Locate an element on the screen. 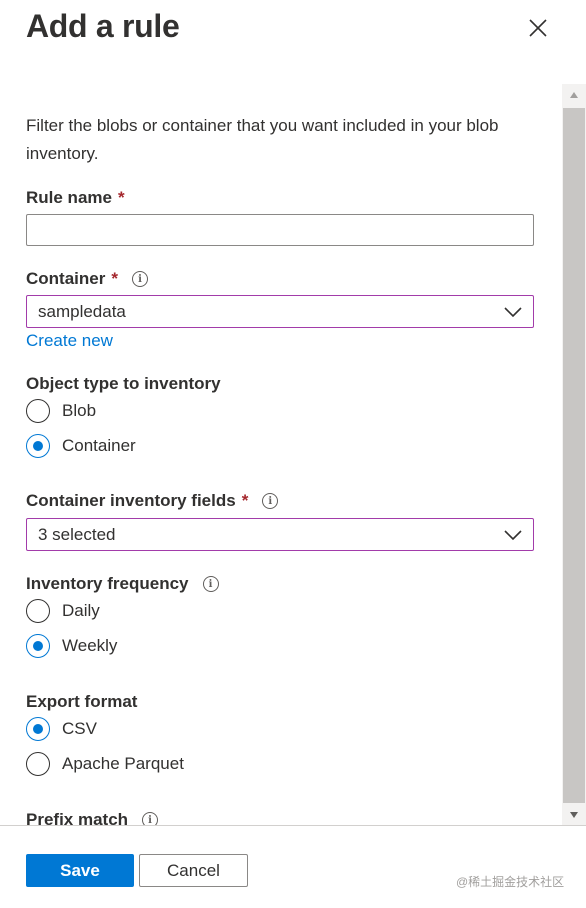 The width and height of the screenshot is (586, 908). frequency-label: Inventory frequency i is located at coordinates (122, 584).